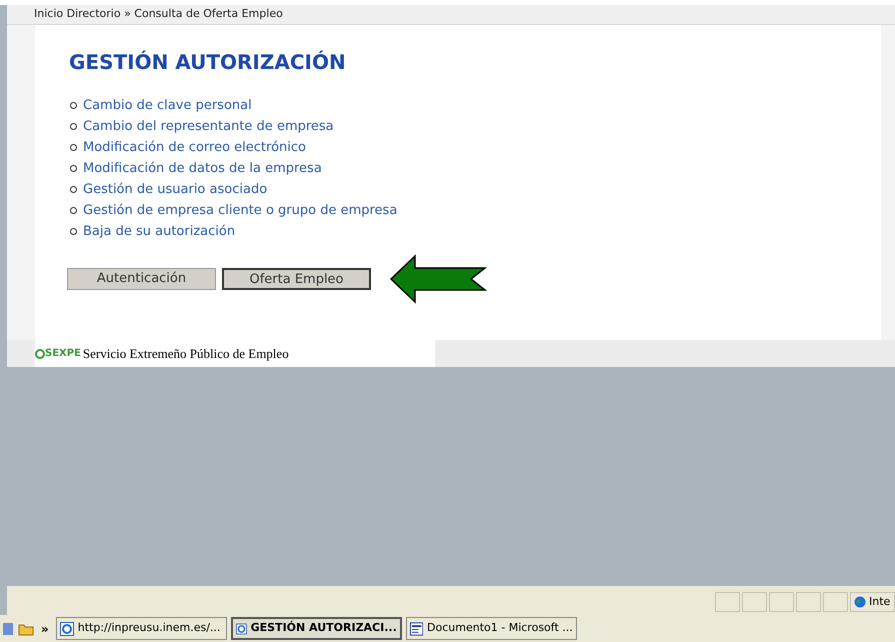 The width and height of the screenshot is (895, 642). What do you see at coordinates (879, 602) in the screenshot?
I see `zone-label: Inte` at bounding box center [879, 602].